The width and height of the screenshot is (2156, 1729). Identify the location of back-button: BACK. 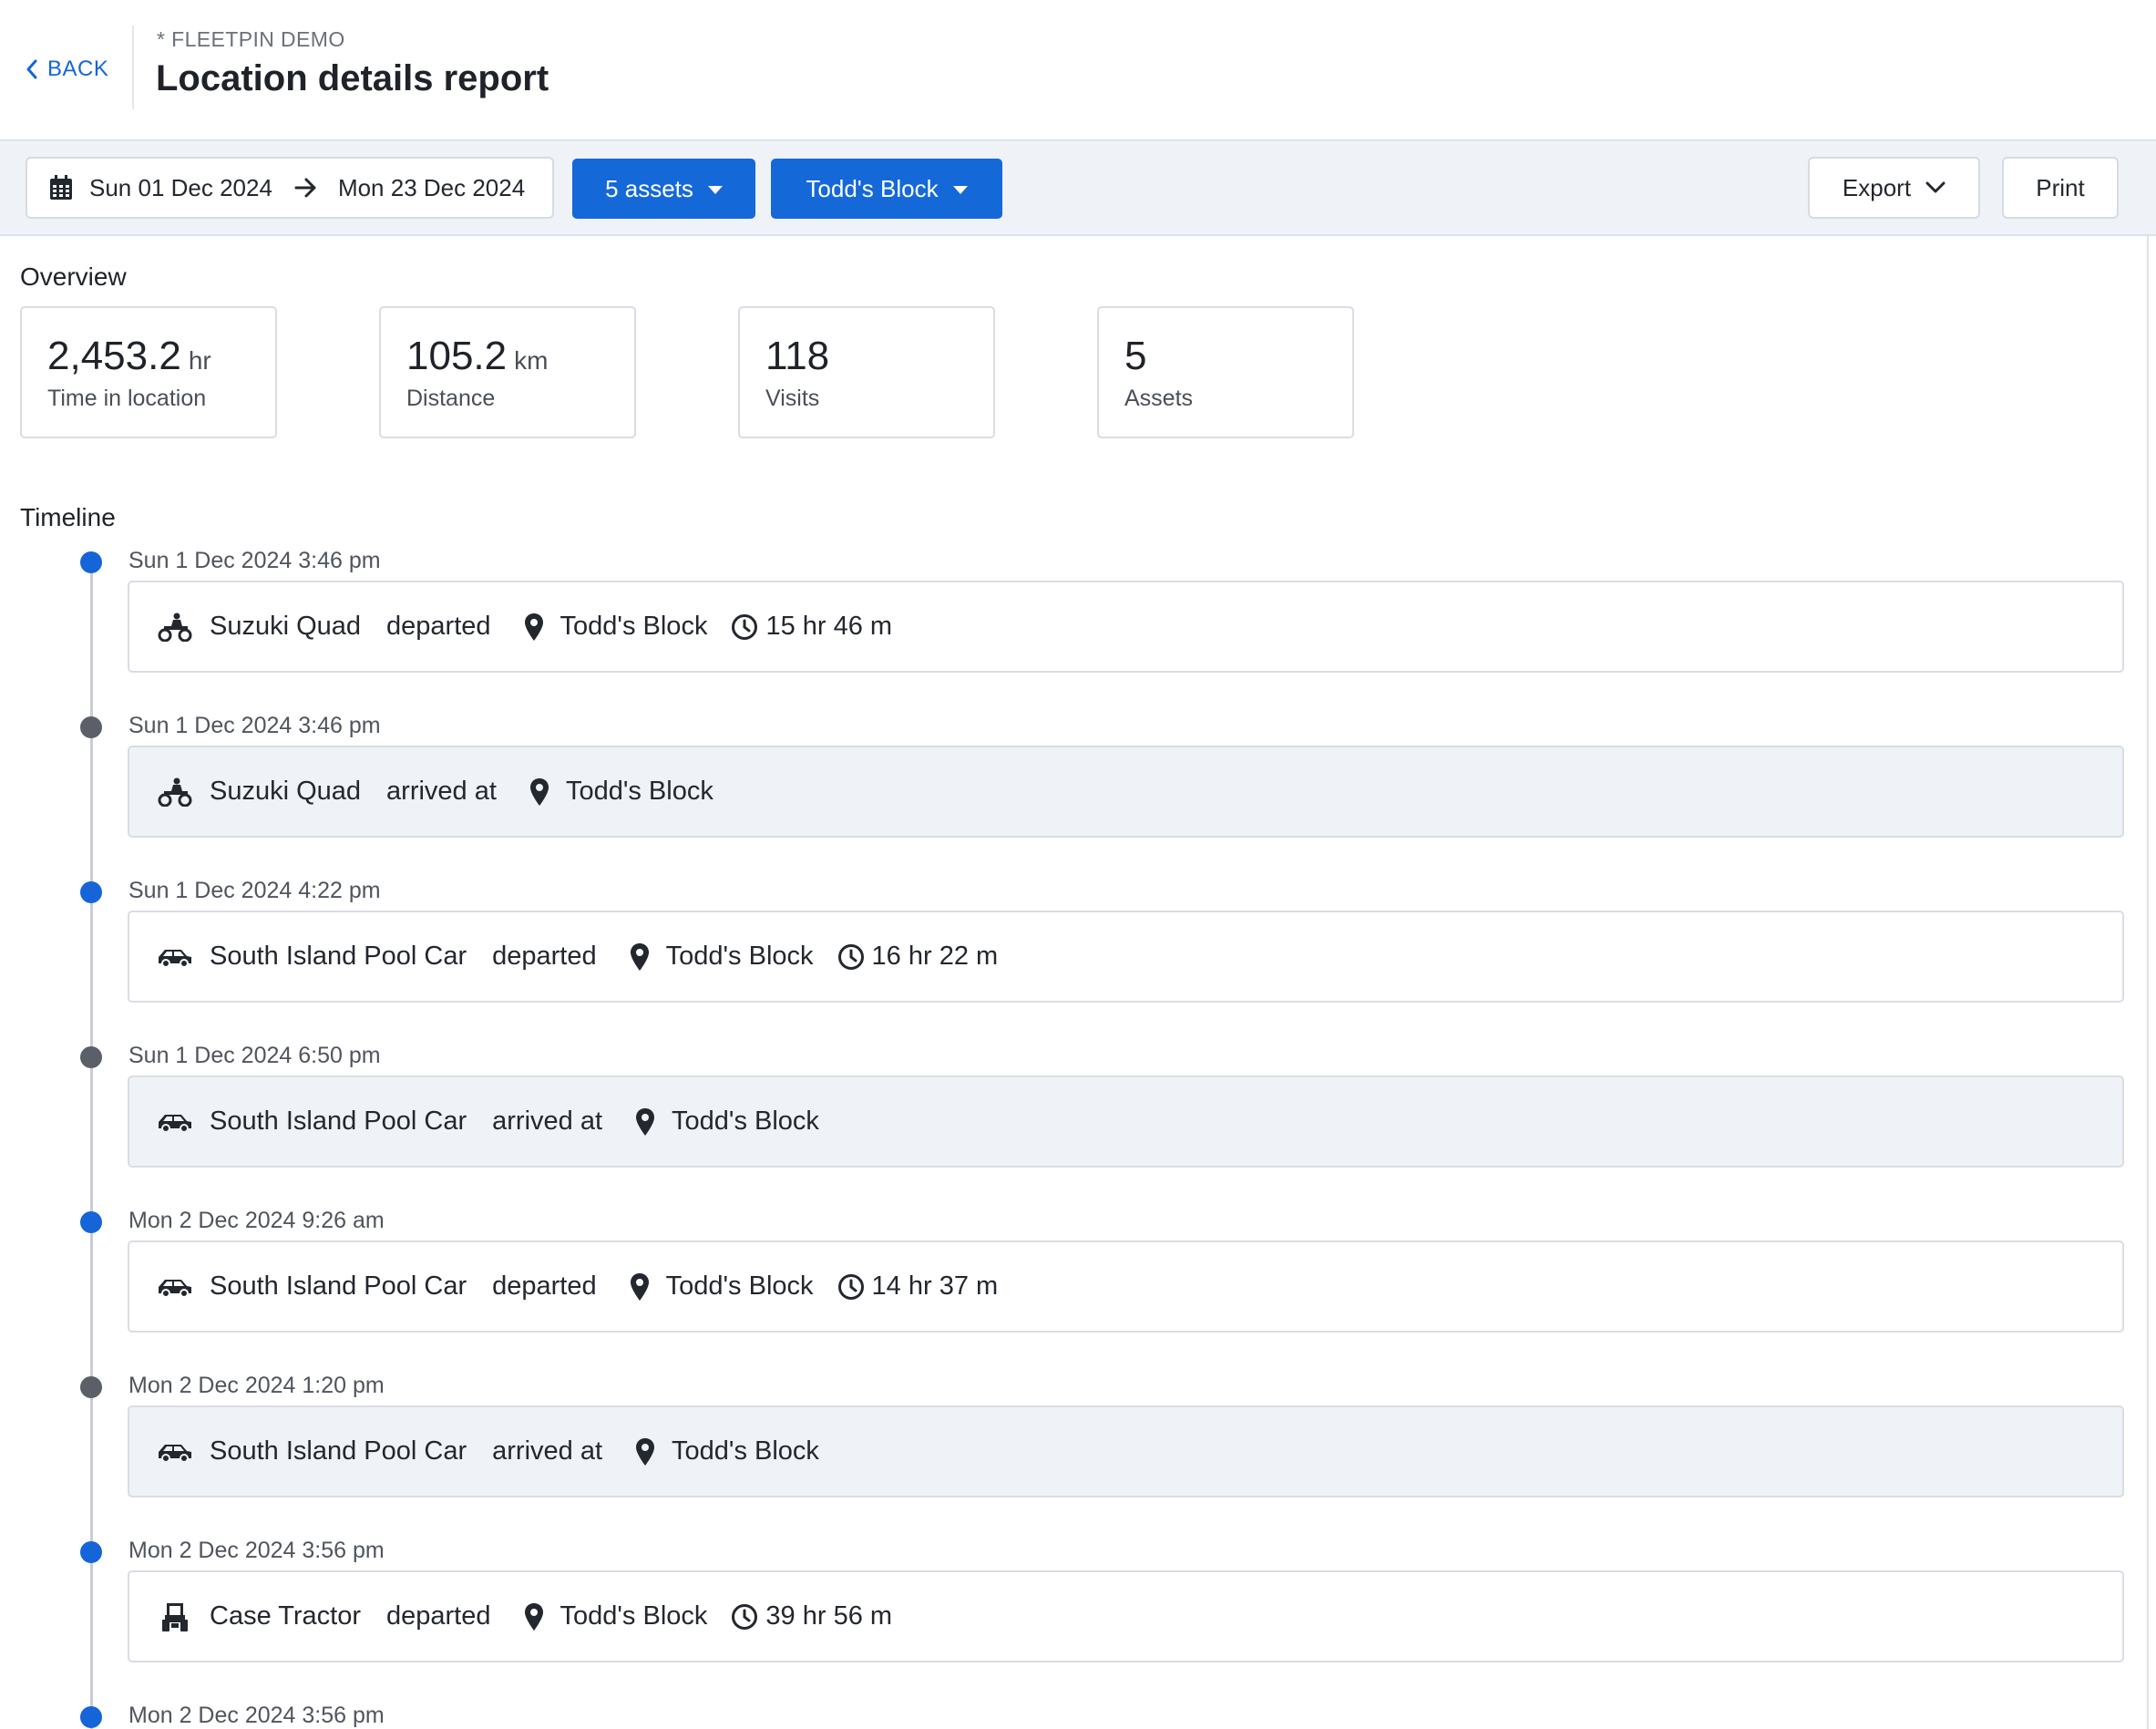
(66, 69).